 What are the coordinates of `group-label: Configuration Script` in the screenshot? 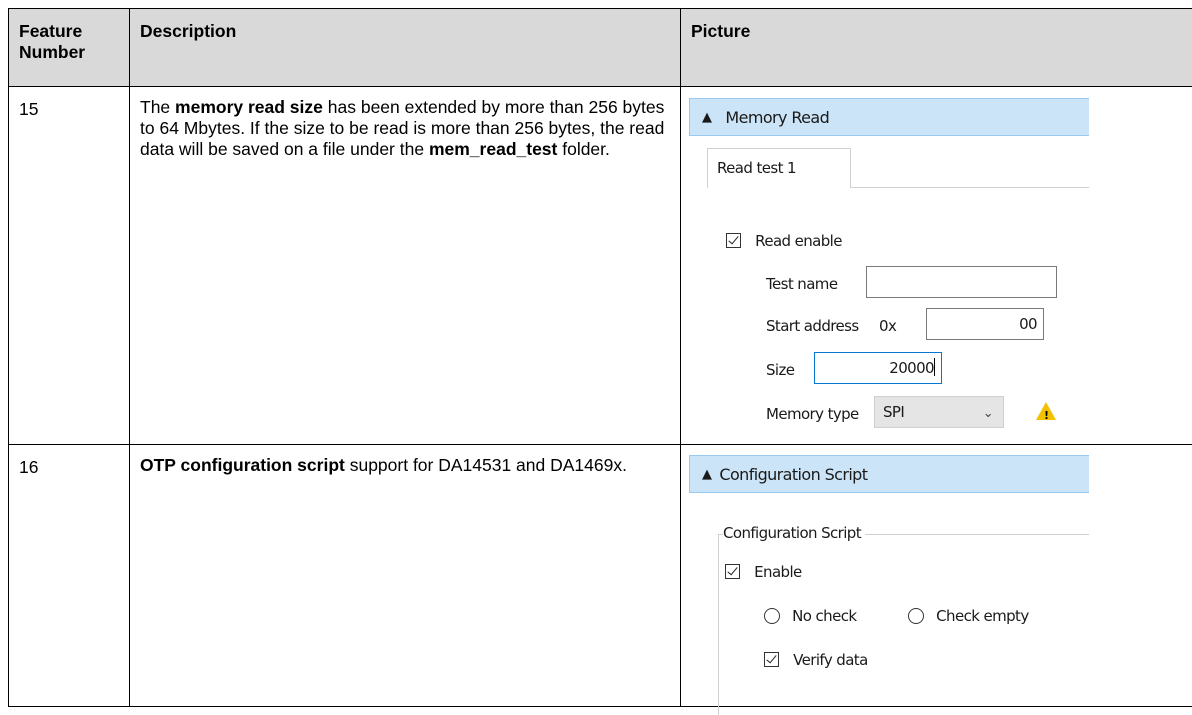 It's located at (794, 533).